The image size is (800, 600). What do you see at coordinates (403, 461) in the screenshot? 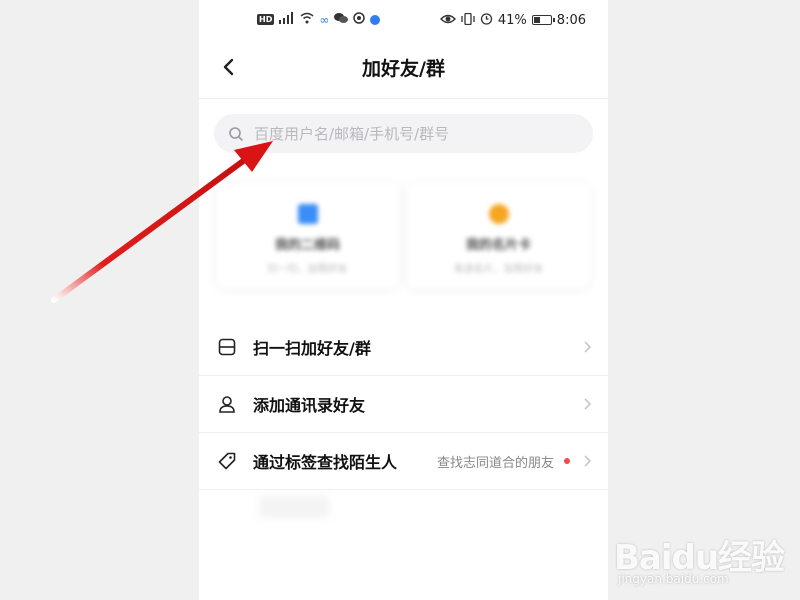
I see `menu-item-tag-search: 通过标签查找陌生人 查找志同道合的朋友` at bounding box center [403, 461].